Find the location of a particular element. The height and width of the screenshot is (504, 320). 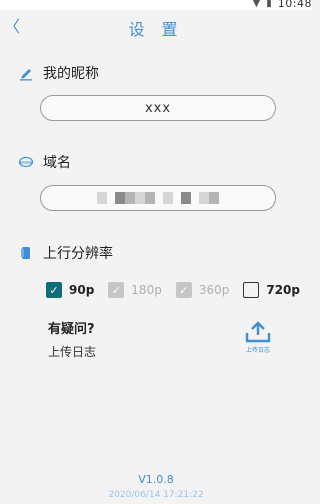

upload-icon is located at coordinates (258, 332).